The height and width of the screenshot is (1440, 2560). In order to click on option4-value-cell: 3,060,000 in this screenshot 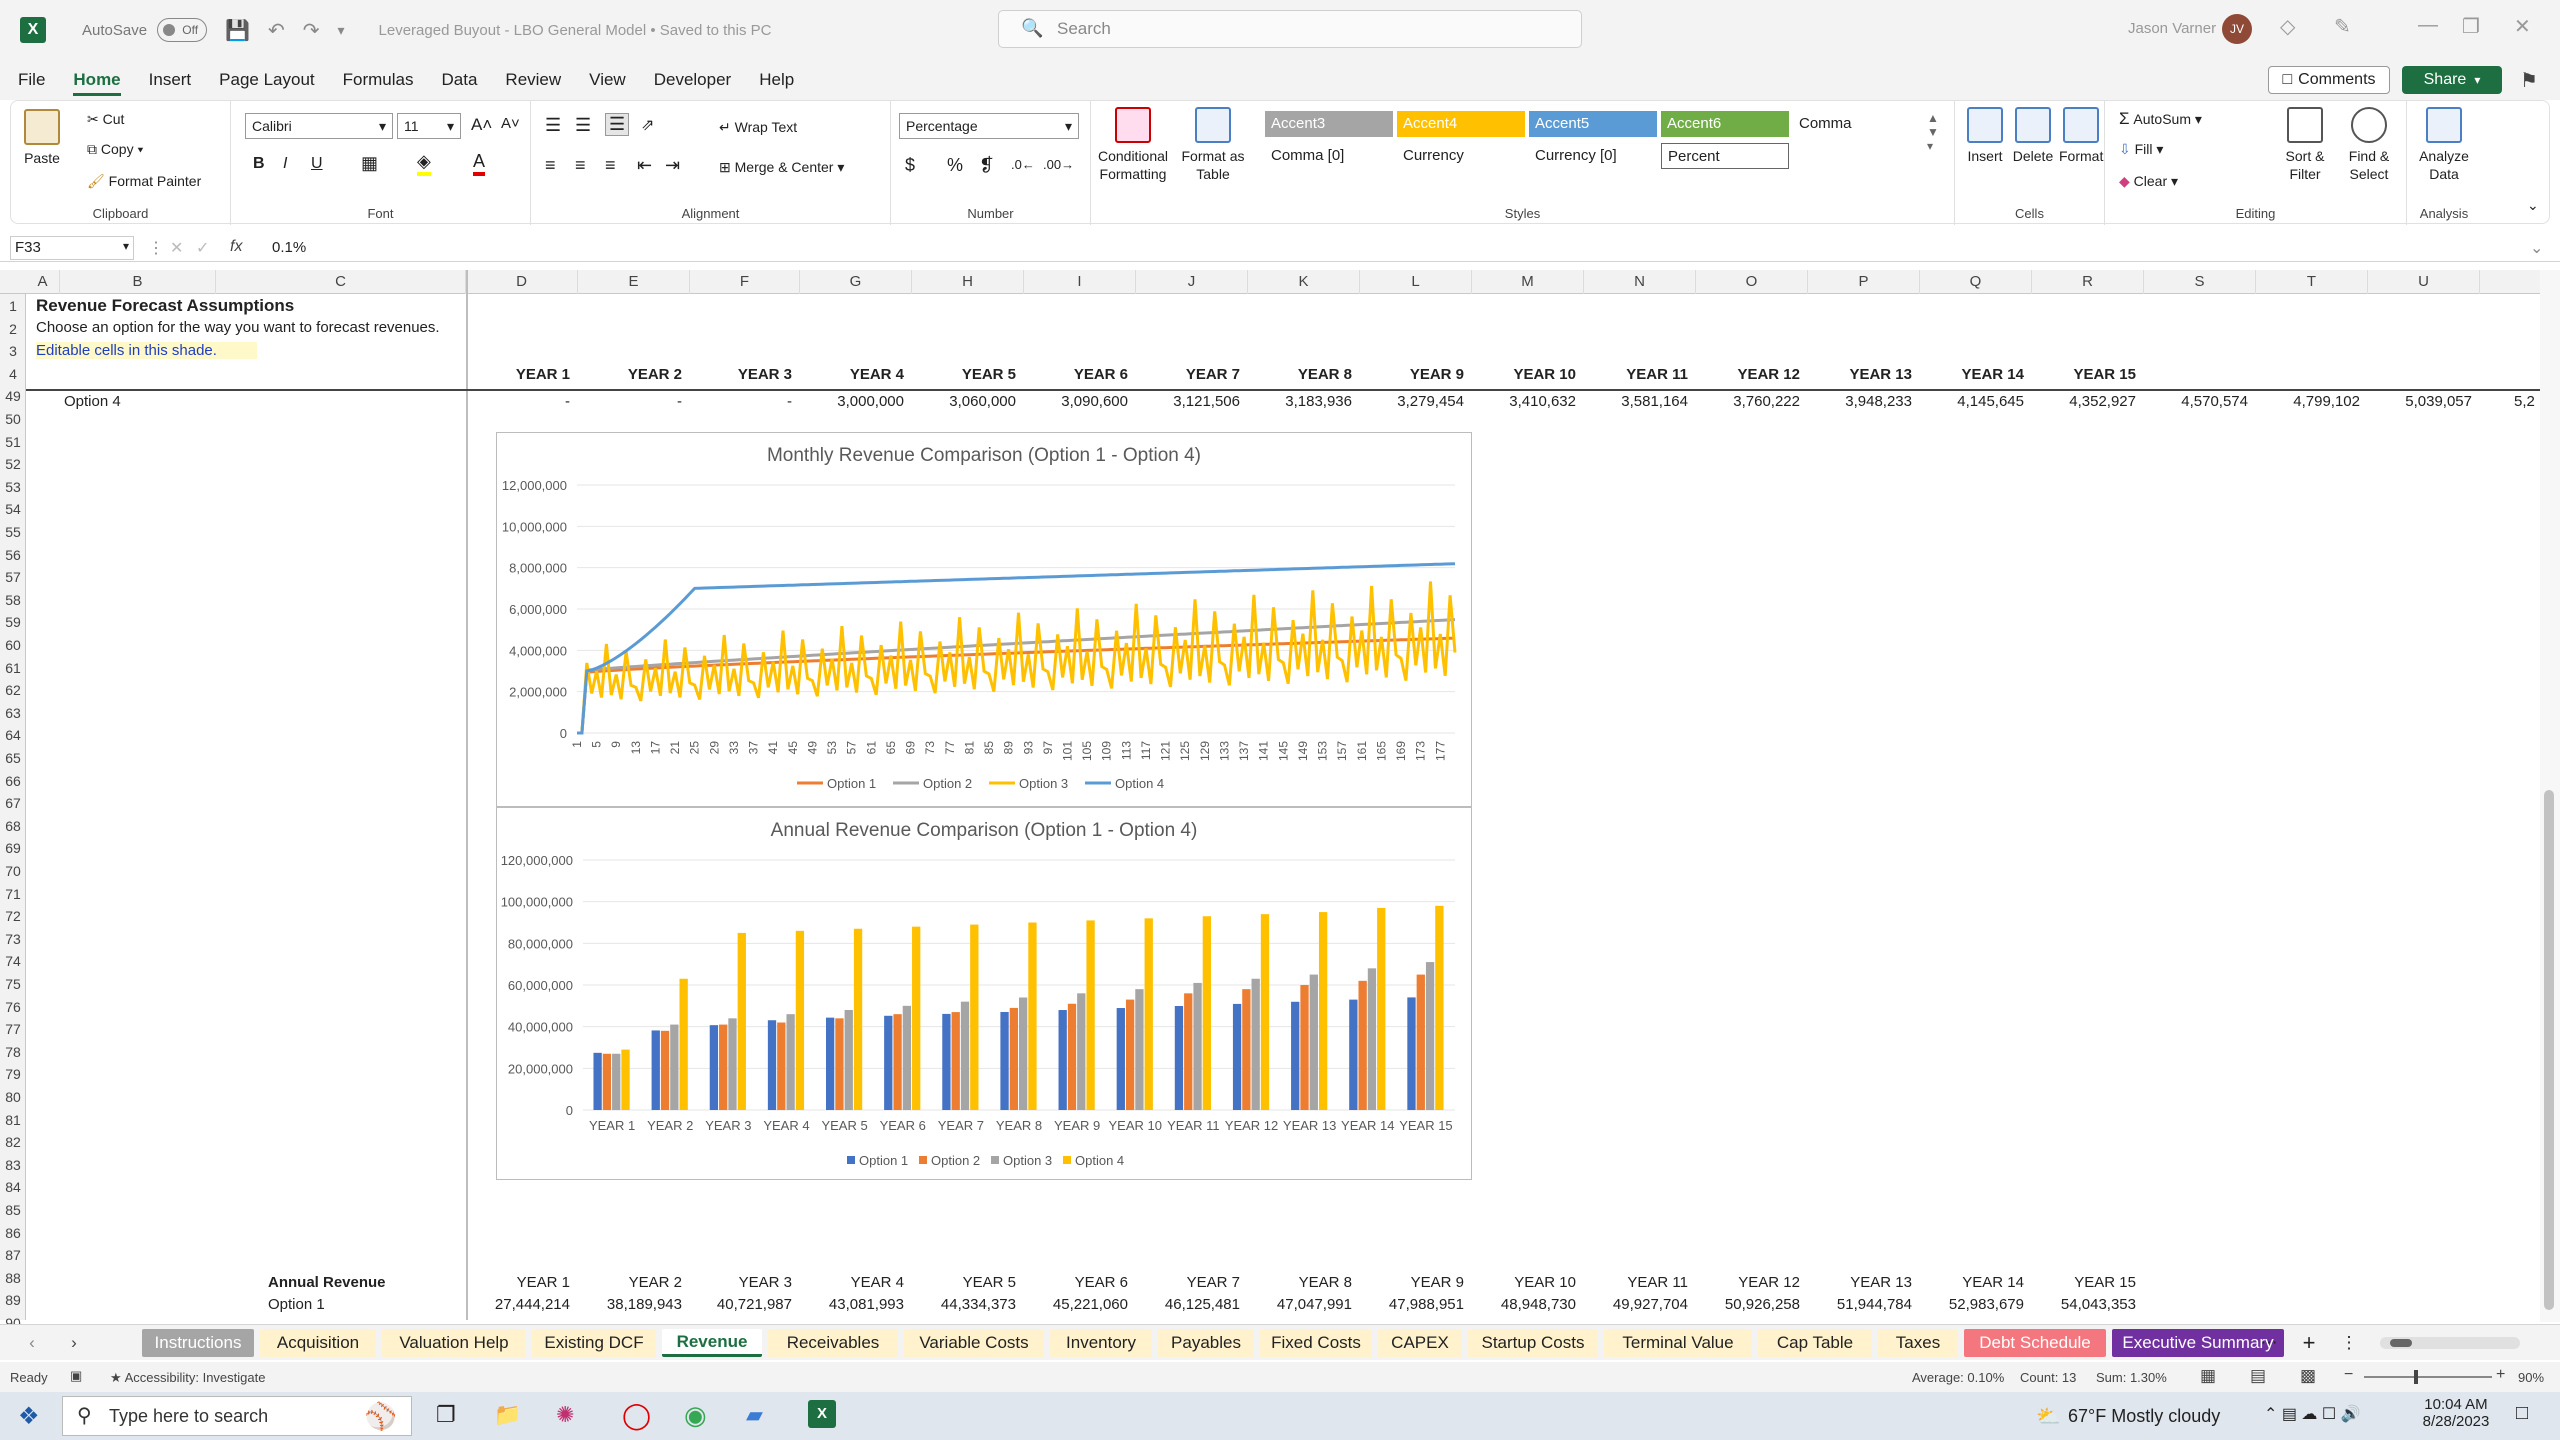, I will do `click(964, 401)`.